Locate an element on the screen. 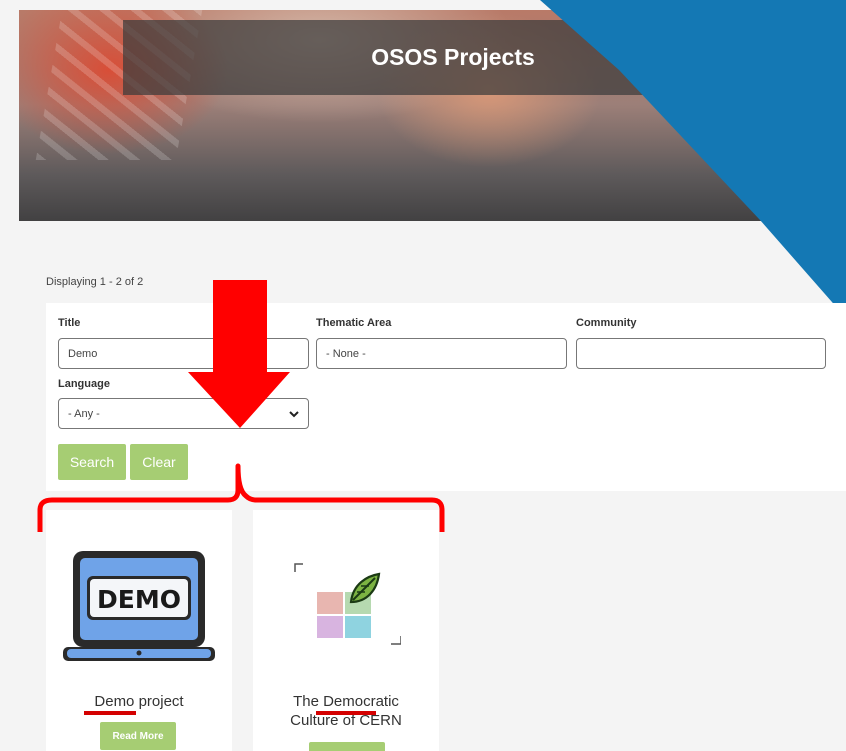  page-title-bar: OSOS Projects is located at coordinates (383, 57).